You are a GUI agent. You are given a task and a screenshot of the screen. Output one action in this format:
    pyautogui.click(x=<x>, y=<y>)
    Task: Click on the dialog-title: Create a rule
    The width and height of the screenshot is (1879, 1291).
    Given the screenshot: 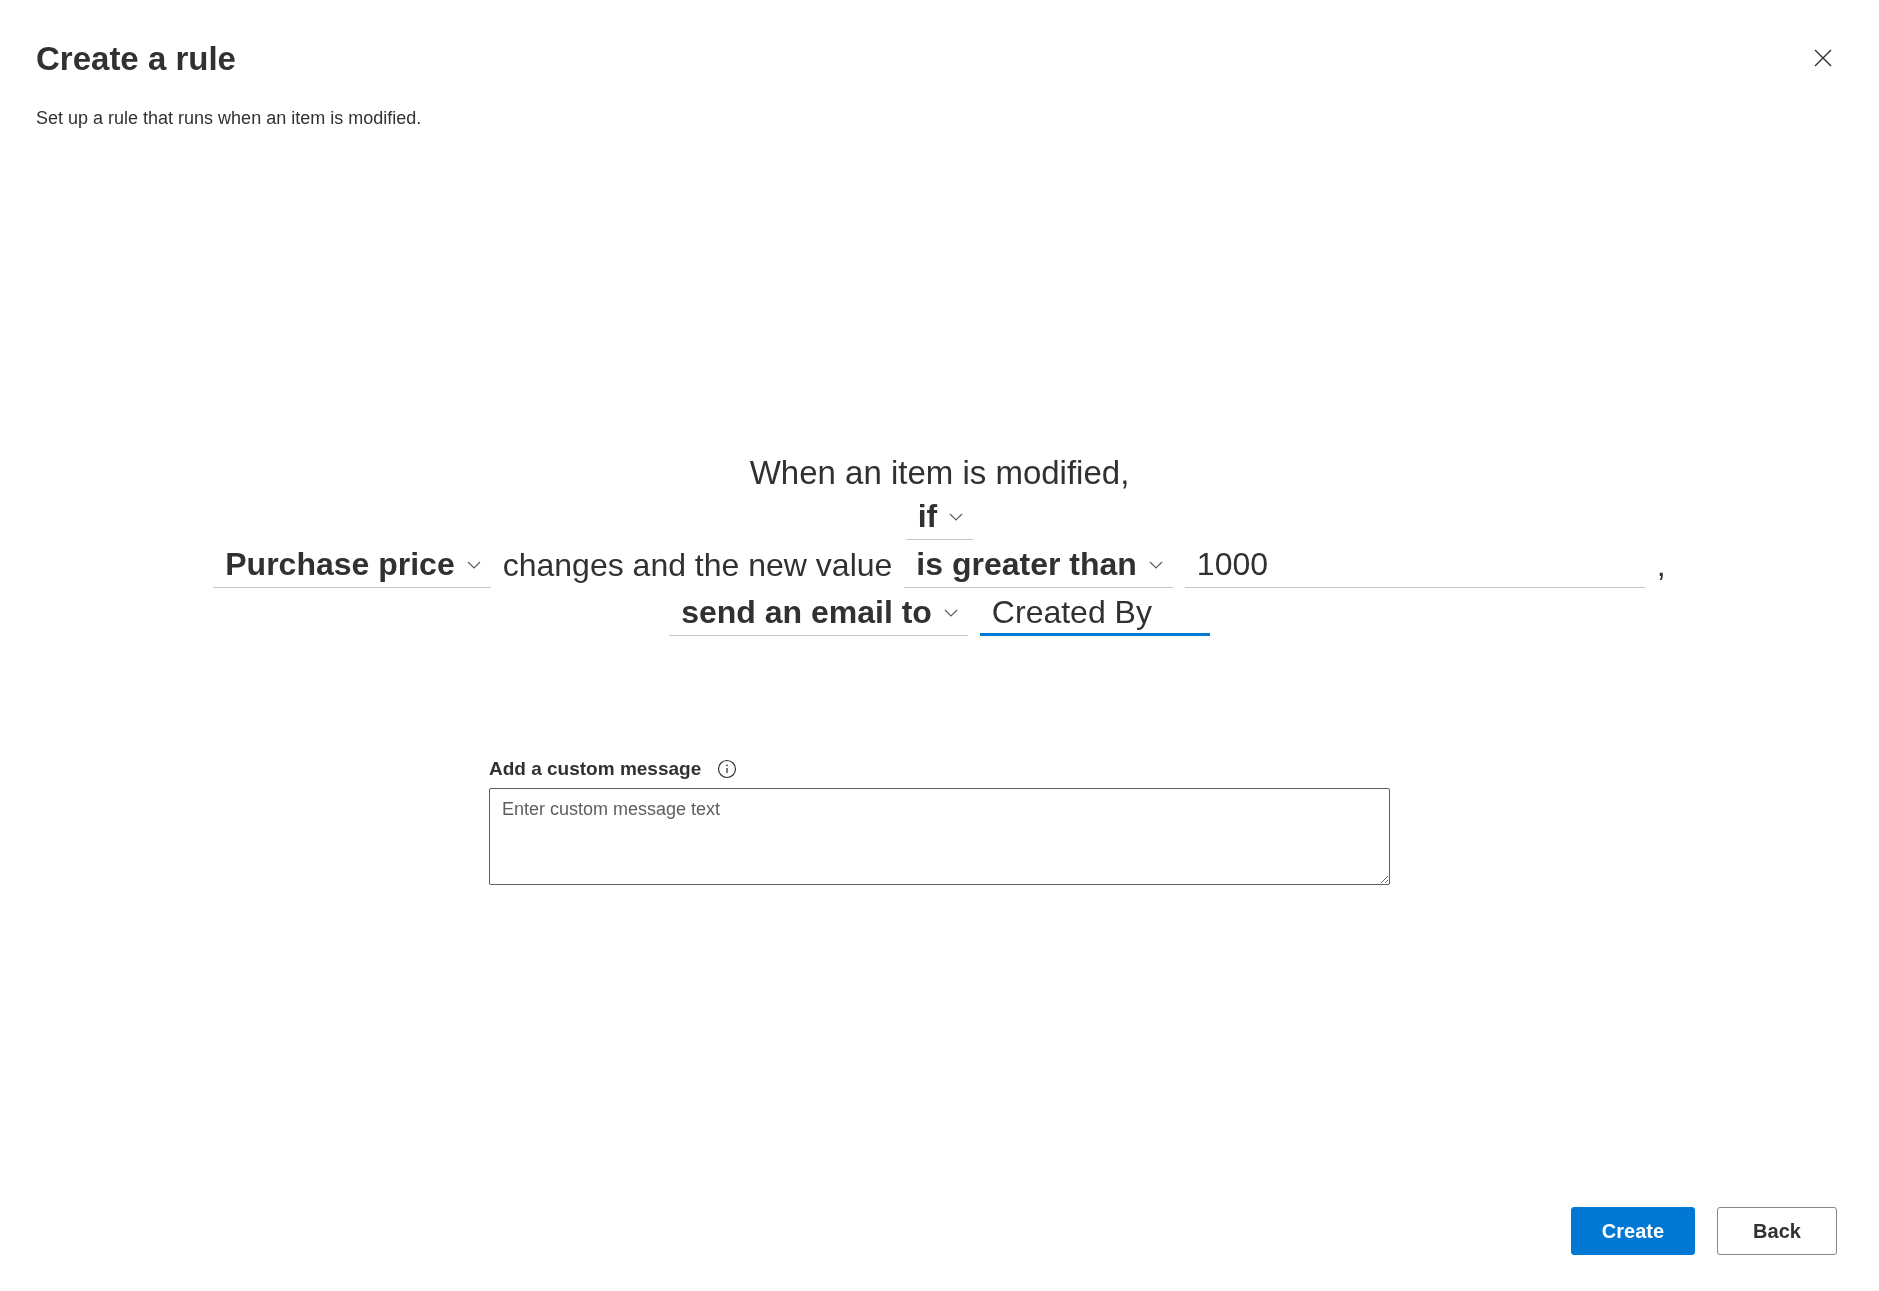 What is the action you would take?
    pyautogui.click(x=136, y=59)
    